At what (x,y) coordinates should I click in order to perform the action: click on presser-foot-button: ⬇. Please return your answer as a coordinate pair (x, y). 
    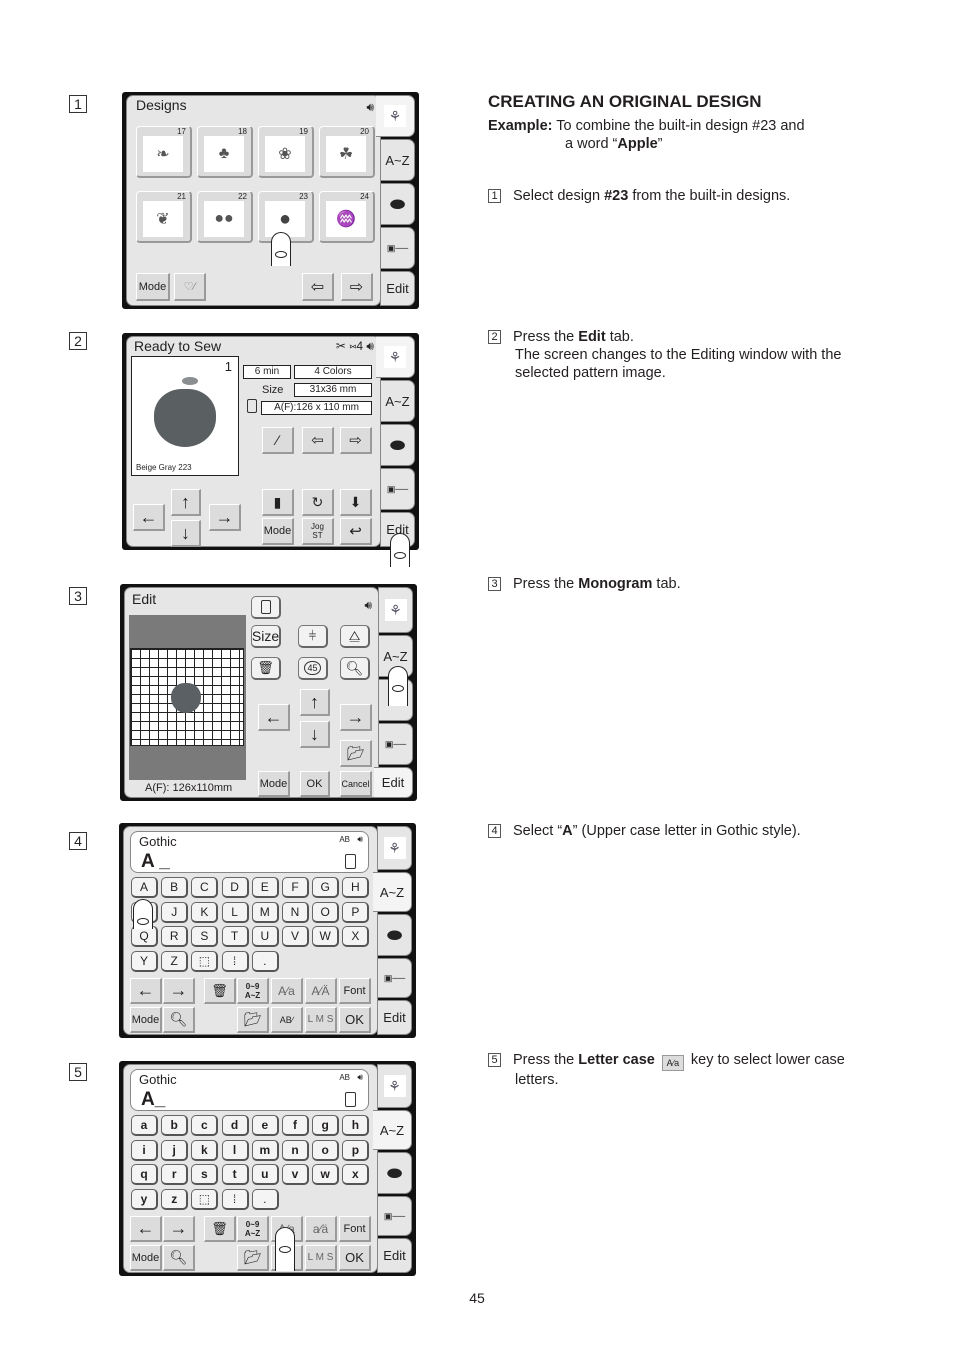
    Looking at the image, I should click on (356, 502).